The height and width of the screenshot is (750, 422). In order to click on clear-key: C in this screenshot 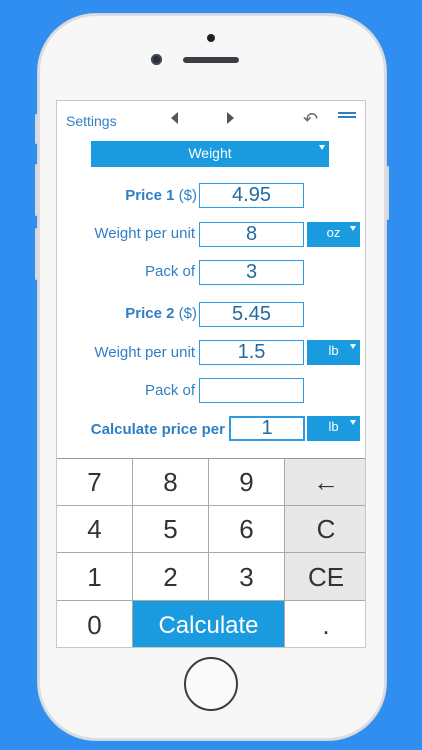, I will do `click(325, 529)`.